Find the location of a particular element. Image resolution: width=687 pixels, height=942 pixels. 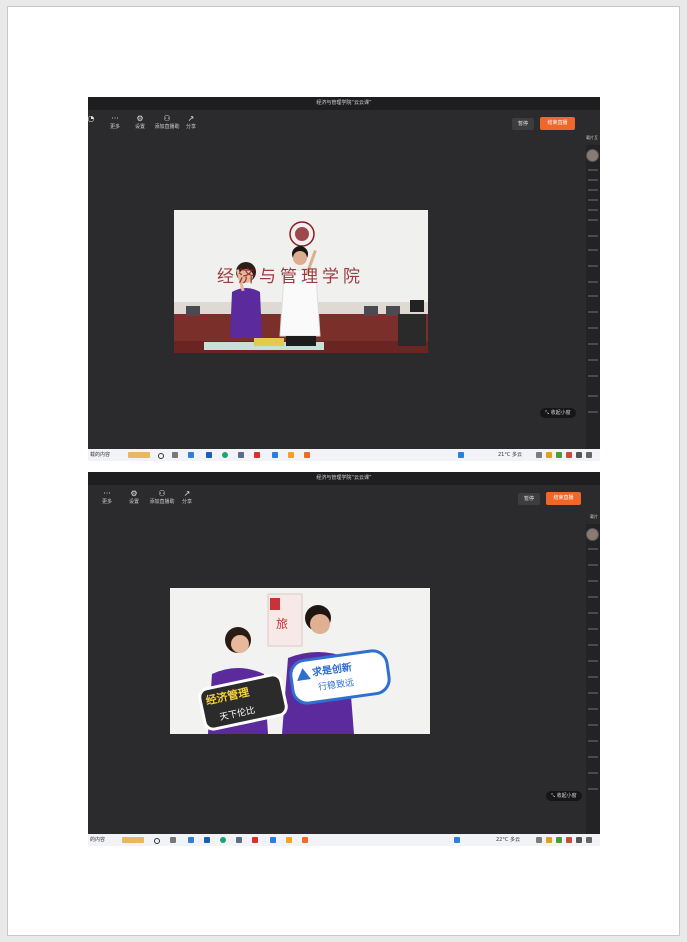

video-frame: 旅 经济管理 天下伦比 求是创新 行稳致远 is located at coordinates (300, 661).